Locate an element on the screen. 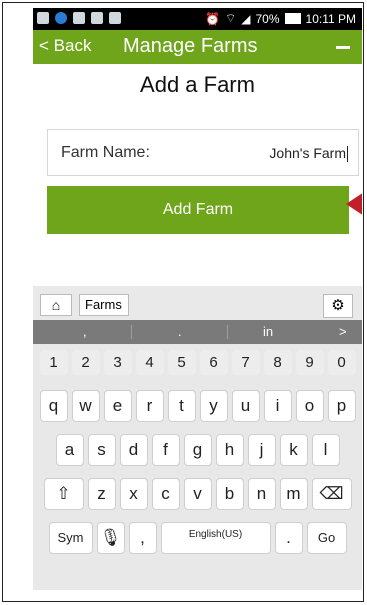 The height and width of the screenshot is (605, 367). key-x: x is located at coordinates (133, 494).